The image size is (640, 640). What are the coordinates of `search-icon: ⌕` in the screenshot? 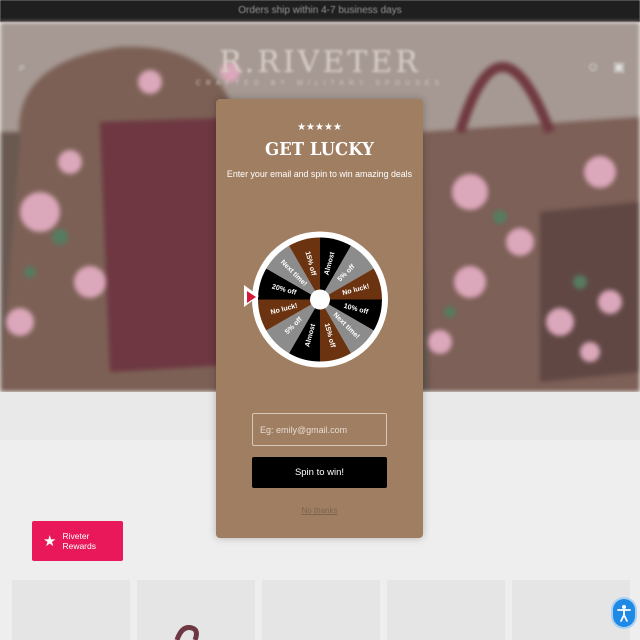 It's located at (22, 67).